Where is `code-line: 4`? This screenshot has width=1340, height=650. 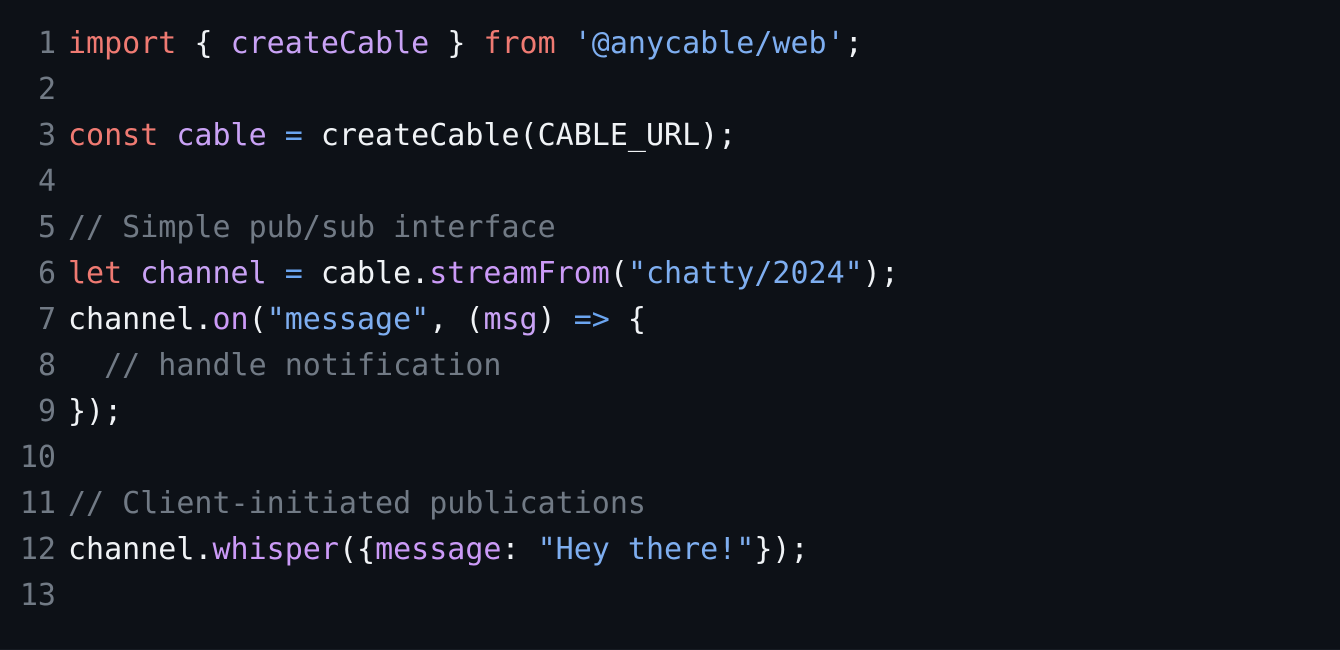 code-line: 4 is located at coordinates (670, 182).